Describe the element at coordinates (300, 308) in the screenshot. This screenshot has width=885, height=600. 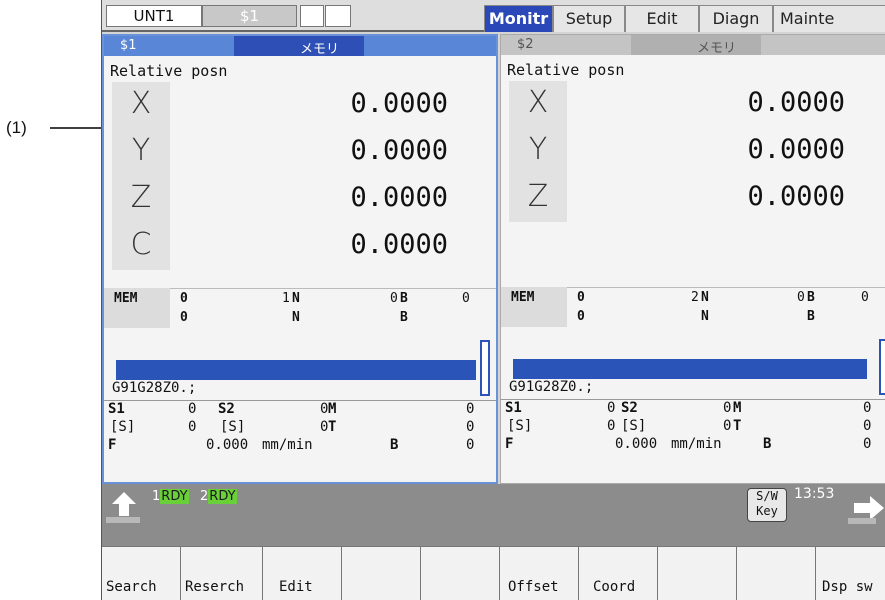
I see `program-status: MEM 0 0 1 N N 0 B B 0` at that location.